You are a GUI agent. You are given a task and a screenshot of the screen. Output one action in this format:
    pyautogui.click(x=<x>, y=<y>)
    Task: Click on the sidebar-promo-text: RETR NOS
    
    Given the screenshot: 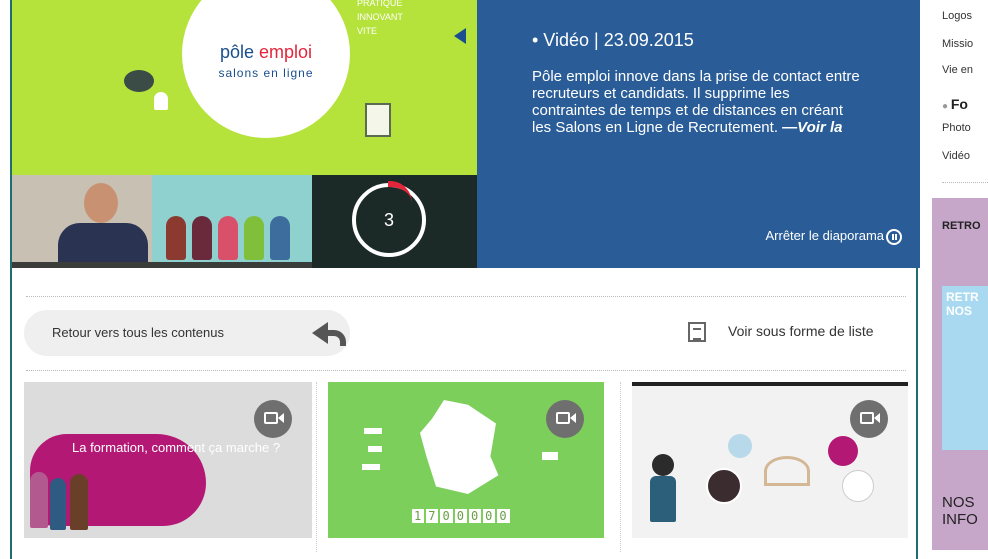 What is the action you would take?
    pyautogui.click(x=962, y=304)
    